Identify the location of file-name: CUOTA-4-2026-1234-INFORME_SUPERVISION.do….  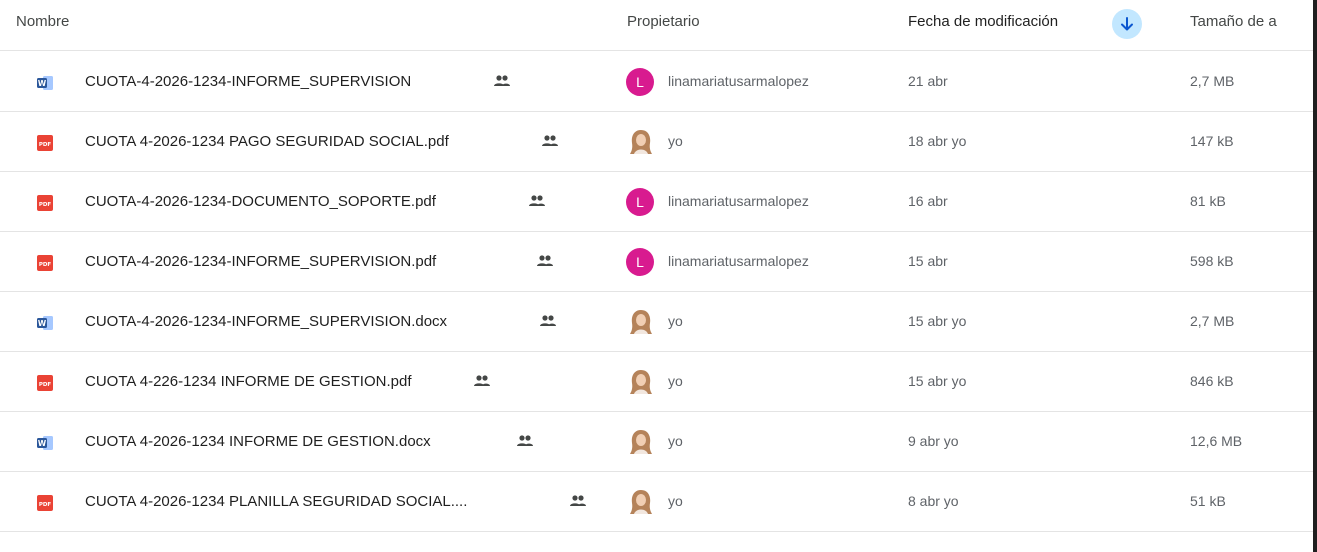
(266, 321).